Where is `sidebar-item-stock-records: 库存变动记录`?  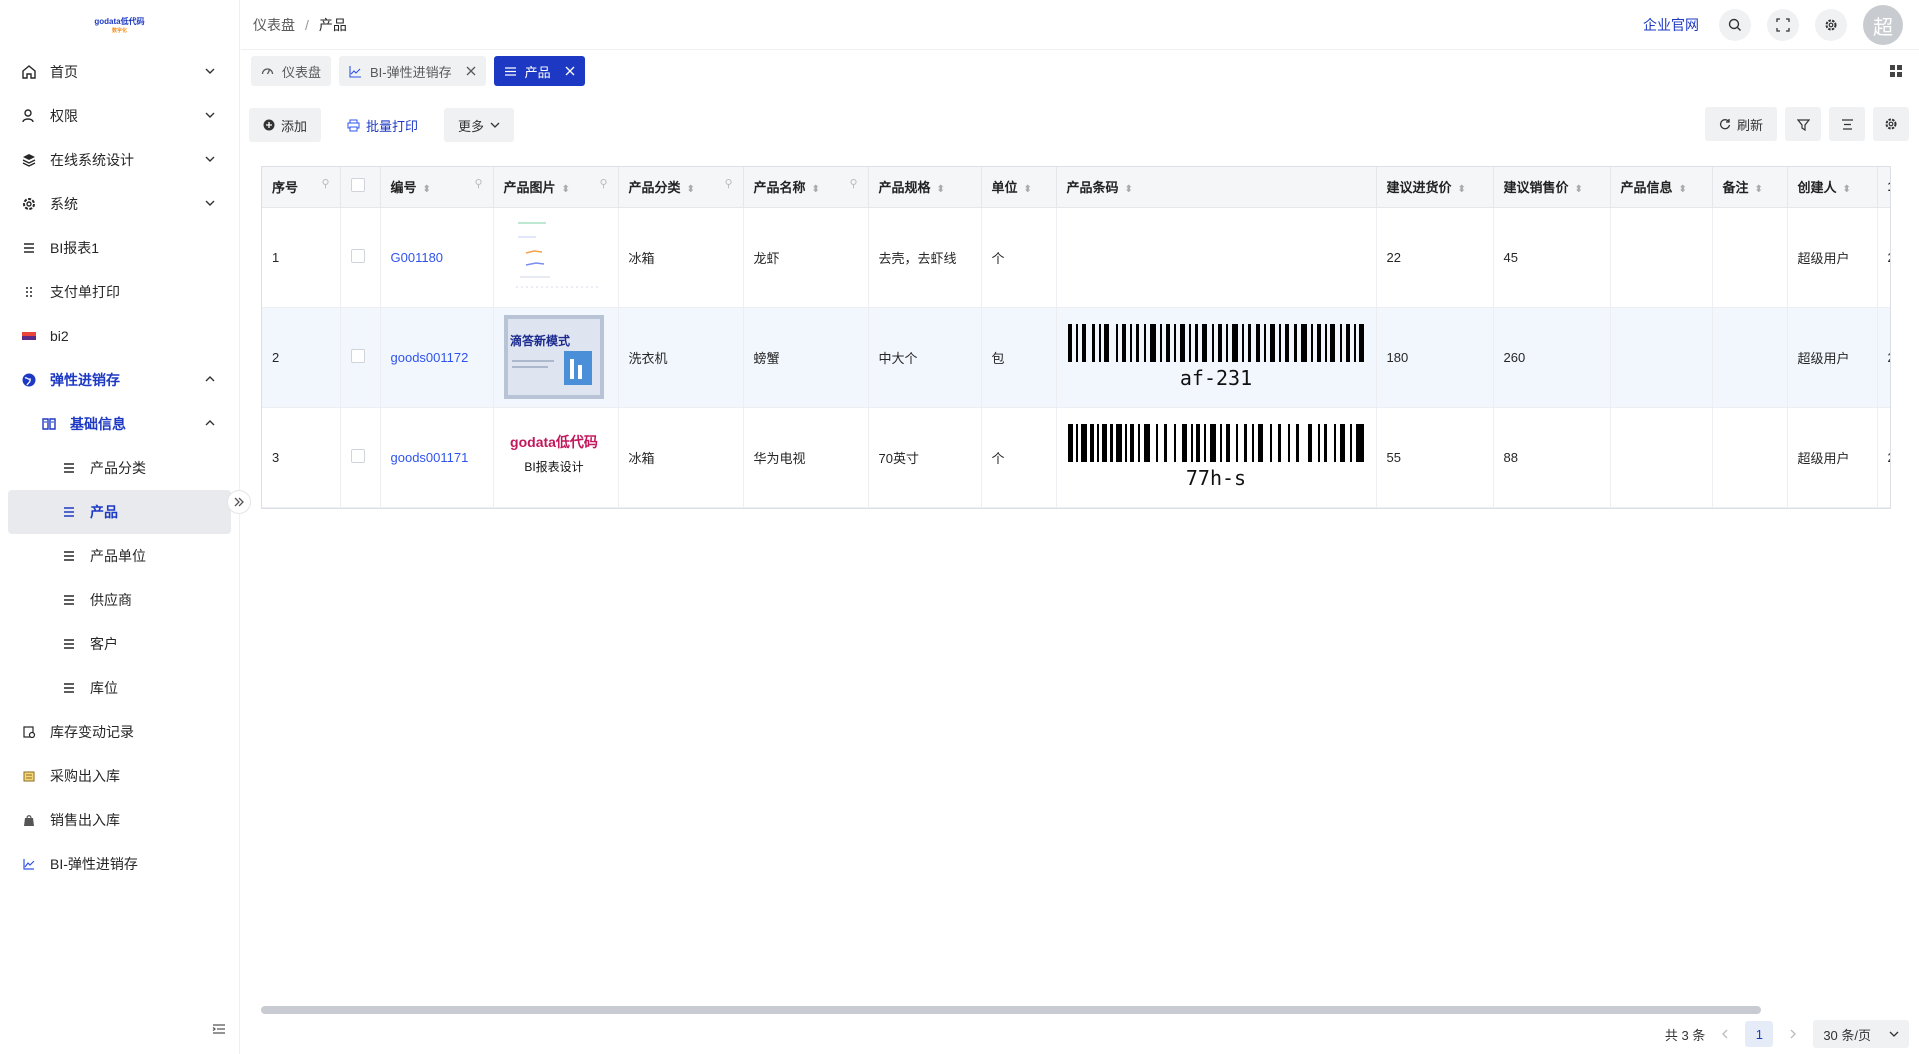
sidebar-item-stock-records: 库存变动记录 is located at coordinates (119, 732).